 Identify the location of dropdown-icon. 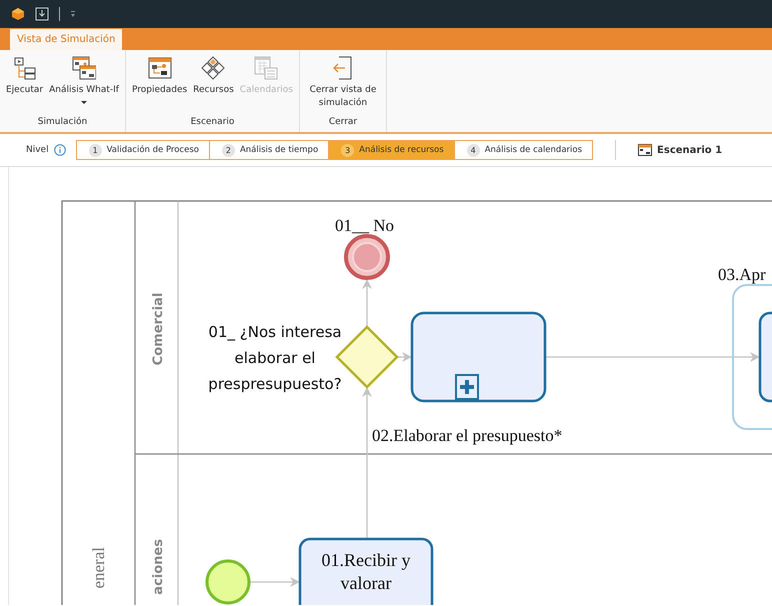
(73, 14).